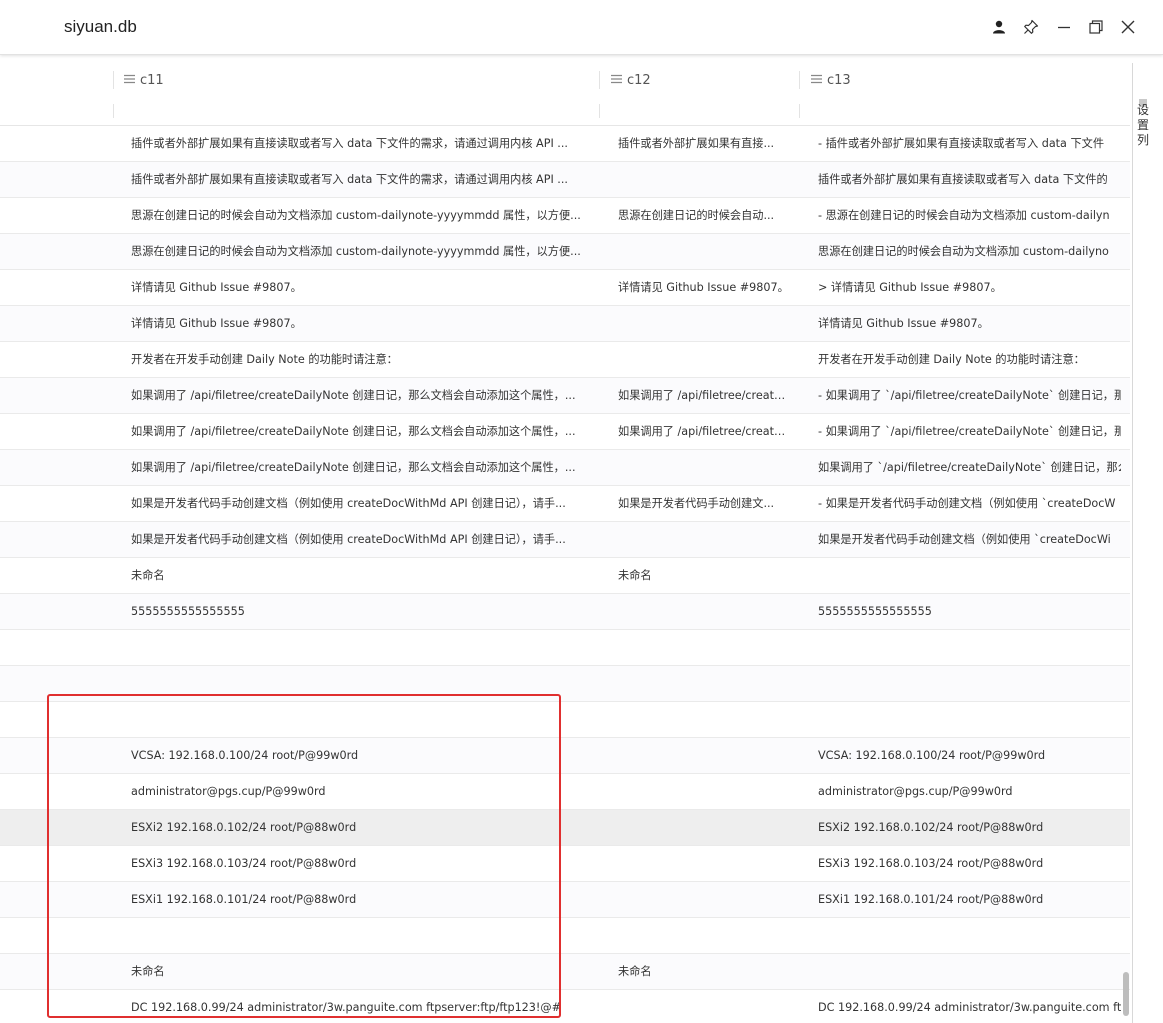 The height and width of the screenshot is (1023, 1163). Describe the element at coordinates (631, 80) in the screenshot. I see `column-header-c12: c12` at that location.